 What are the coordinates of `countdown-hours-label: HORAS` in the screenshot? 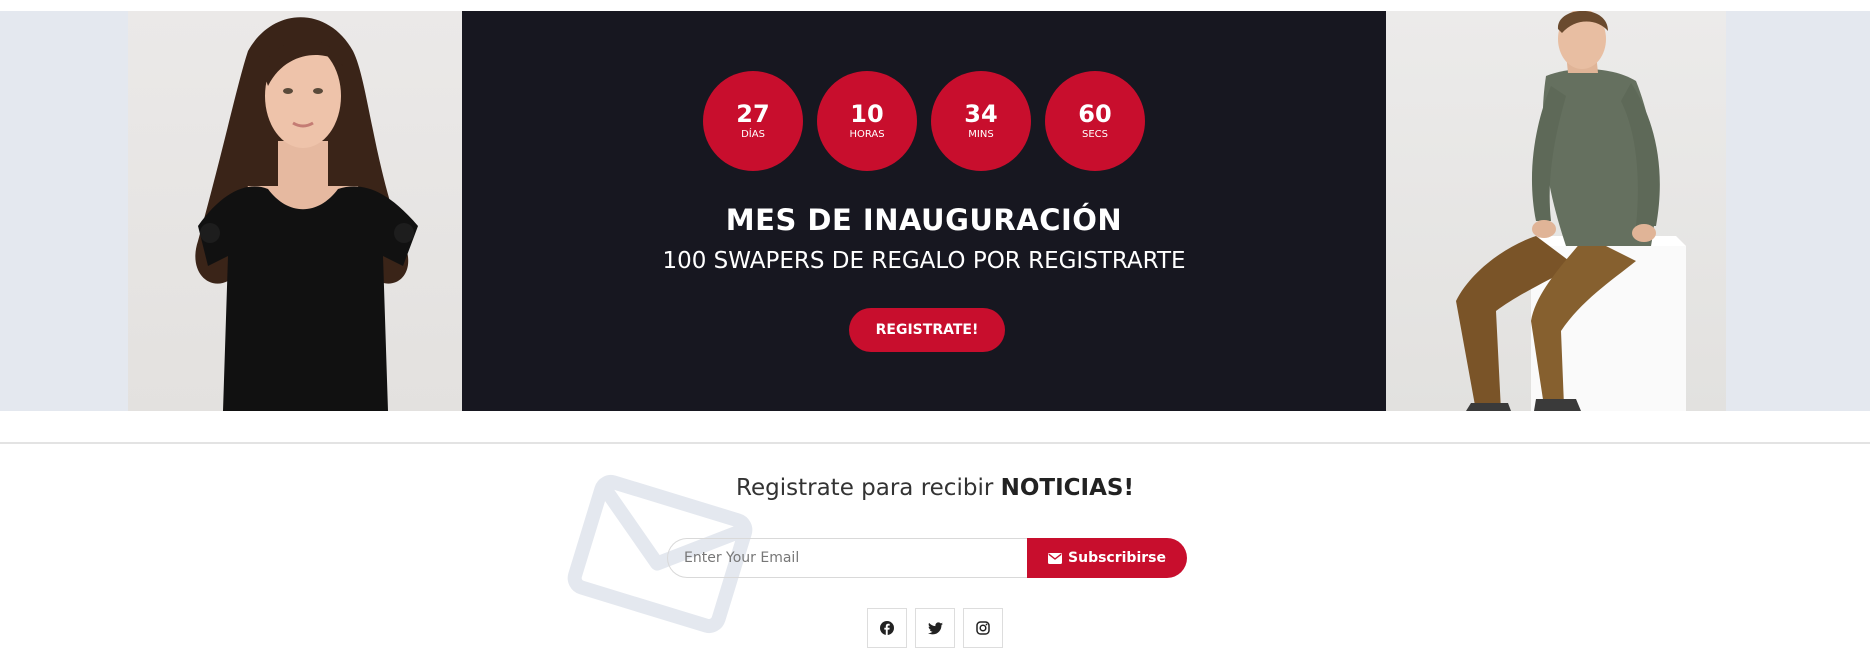 It's located at (867, 134).